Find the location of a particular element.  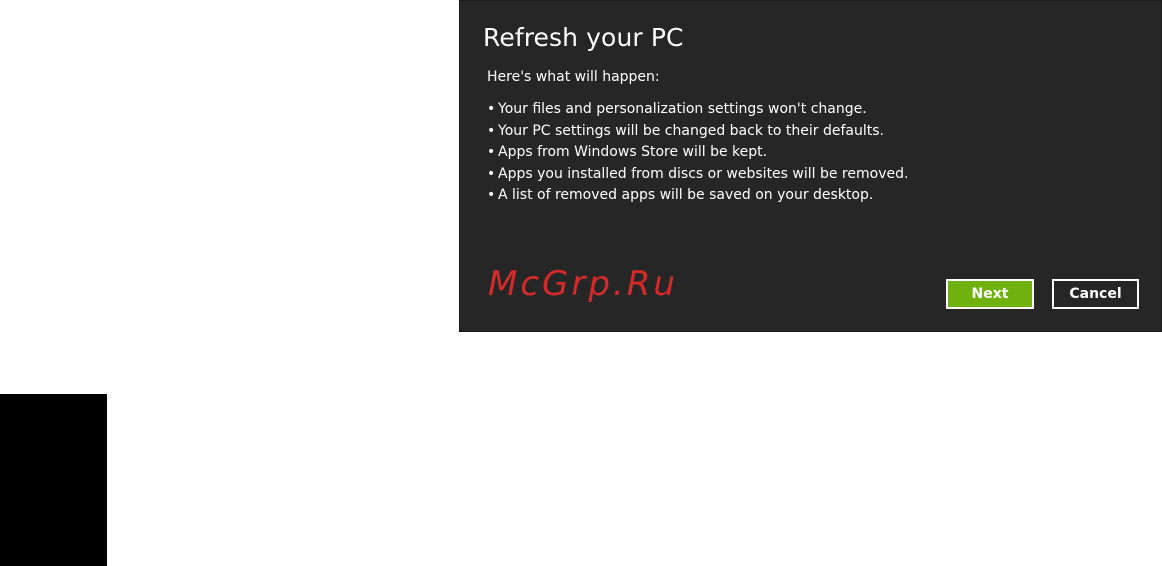

bullet-text: Apps from Windows Store will be kept. is located at coordinates (633, 152).